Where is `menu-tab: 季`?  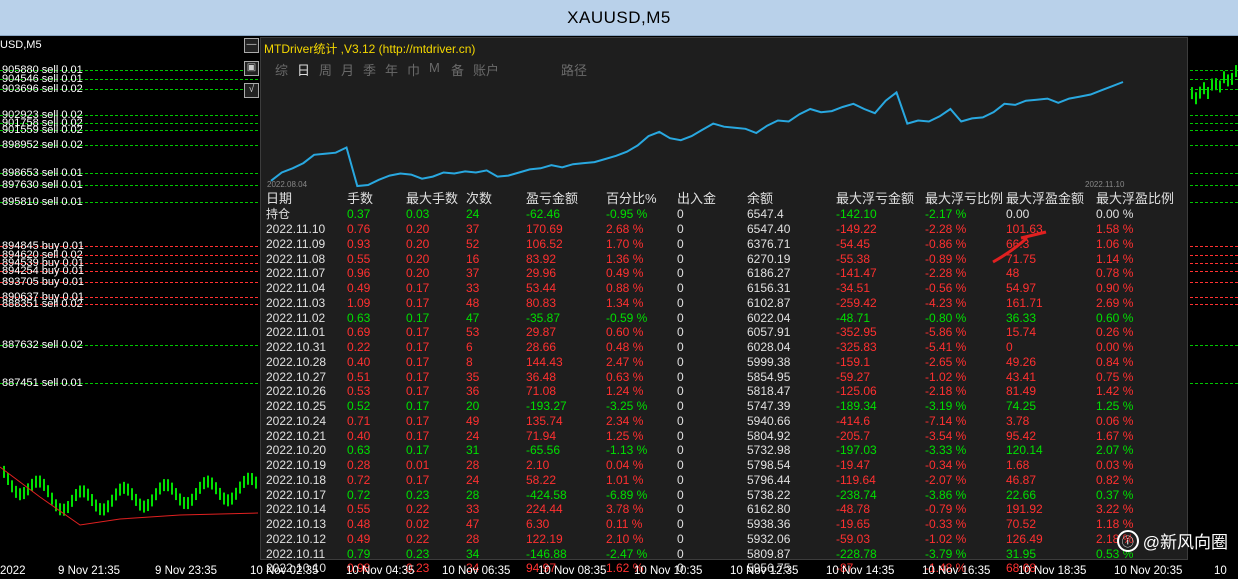 menu-tab: 季 is located at coordinates (369, 69).